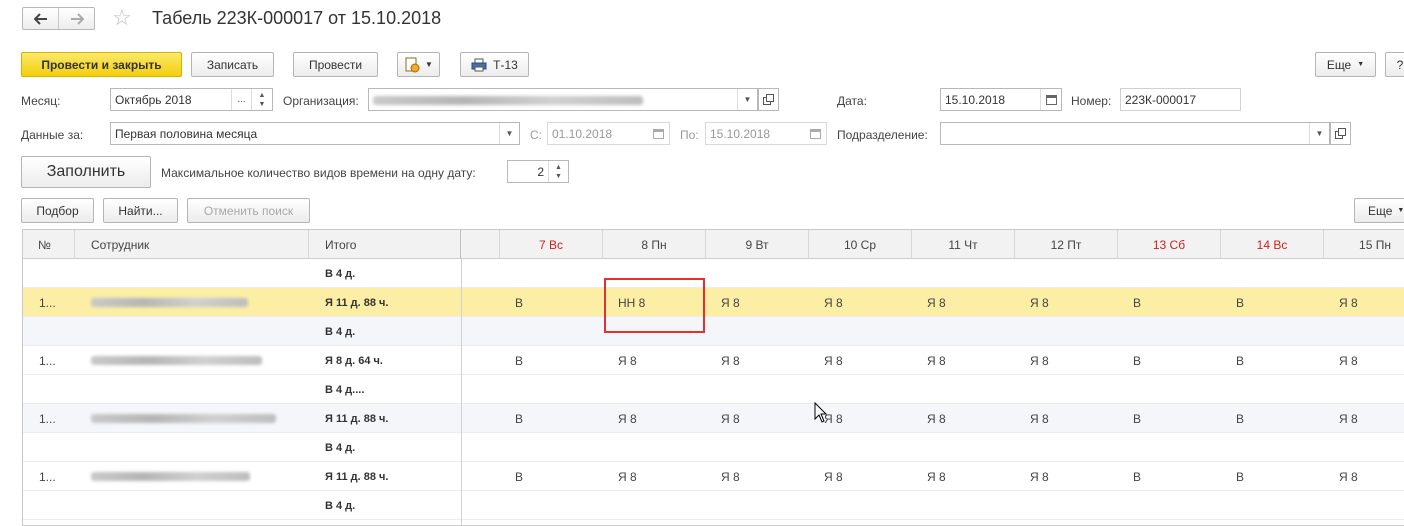 The width and height of the screenshot is (1404, 526). What do you see at coordinates (509, 133) in the screenshot?
I see `data-for-dropdown-button: ▼` at bounding box center [509, 133].